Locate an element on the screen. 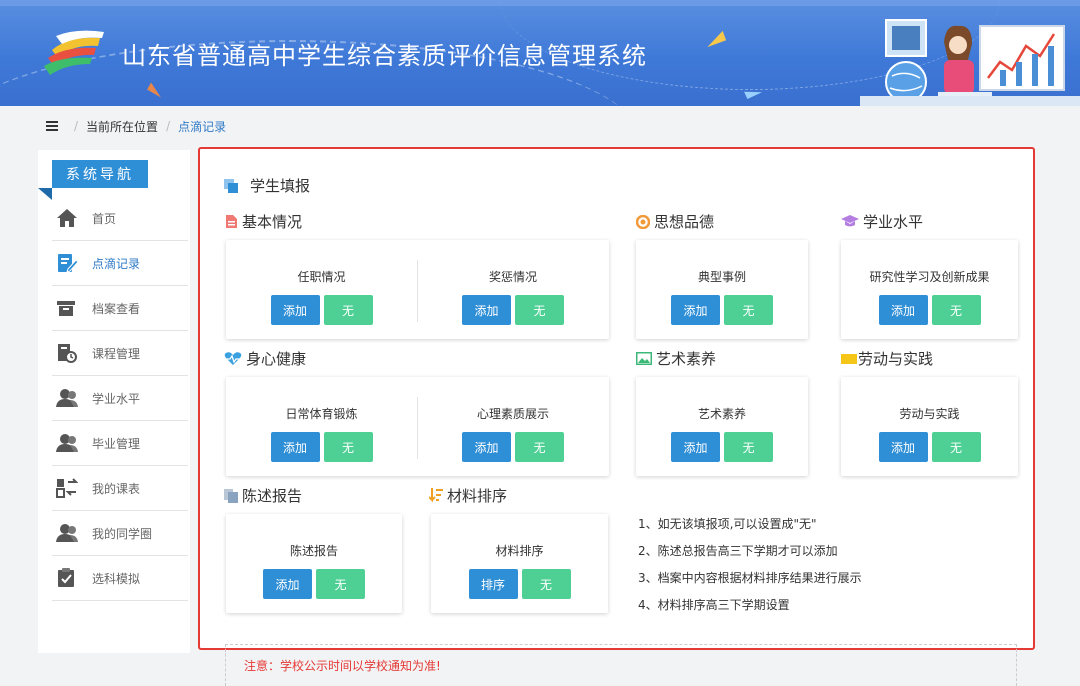 The width and height of the screenshot is (1080, 686). card-basic: 任职情况 添加 无 奖惩情况 添加 无 is located at coordinates (417, 289).